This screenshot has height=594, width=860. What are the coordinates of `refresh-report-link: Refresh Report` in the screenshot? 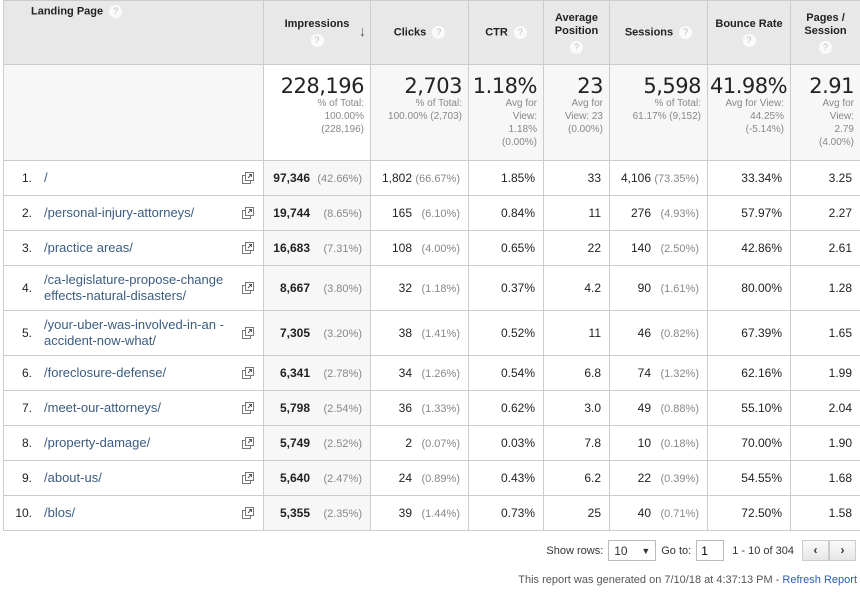 It's located at (819, 580).